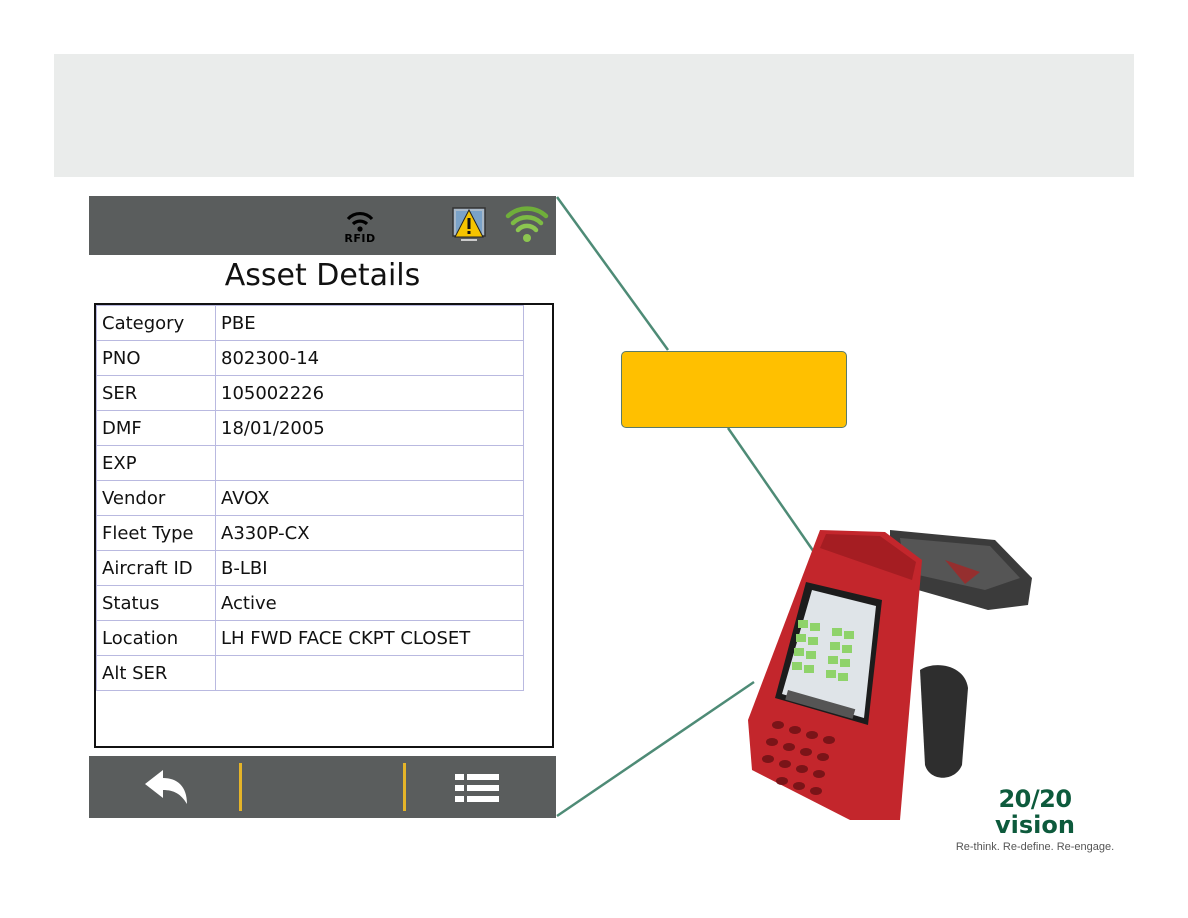 This screenshot has height=918, width=1188. What do you see at coordinates (369, 393) in the screenshot?
I see `detail-value: 105002226` at bounding box center [369, 393].